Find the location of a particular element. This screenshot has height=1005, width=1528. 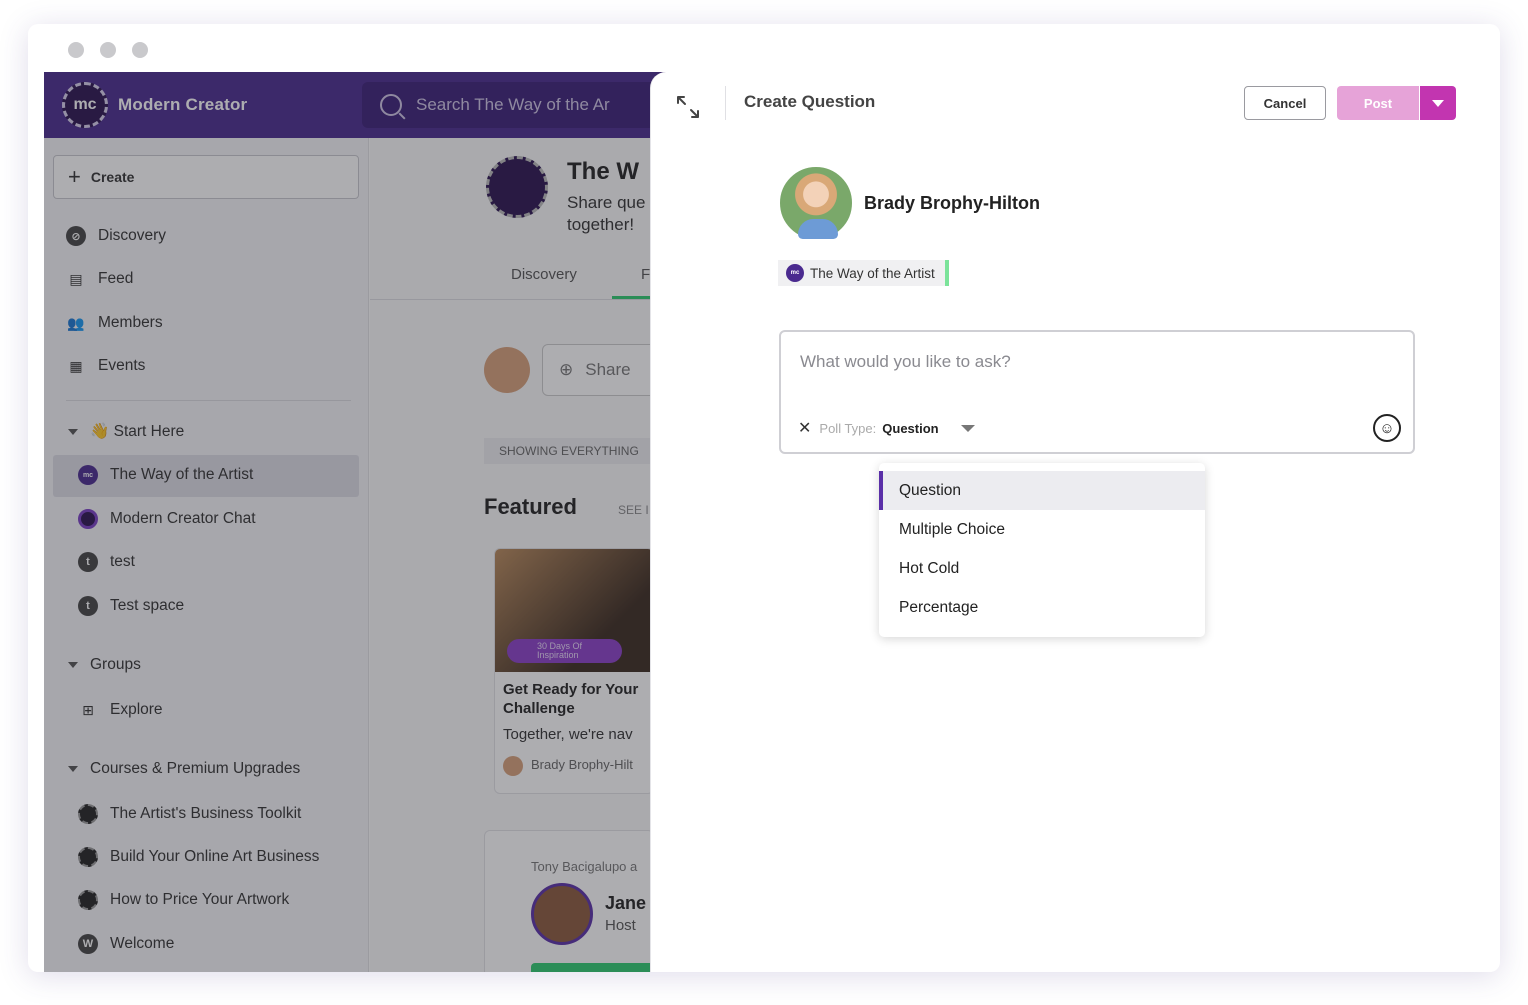

cancel-button: Cancel is located at coordinates (1285, 103).